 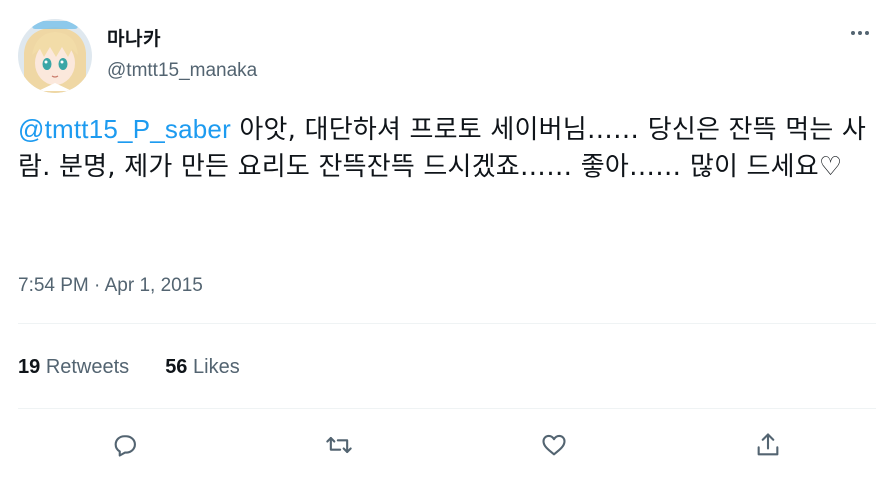 What do you see at coordinates (554, 445) in the screenshot?
I see `like-icon` at bounding box center [554, 445].